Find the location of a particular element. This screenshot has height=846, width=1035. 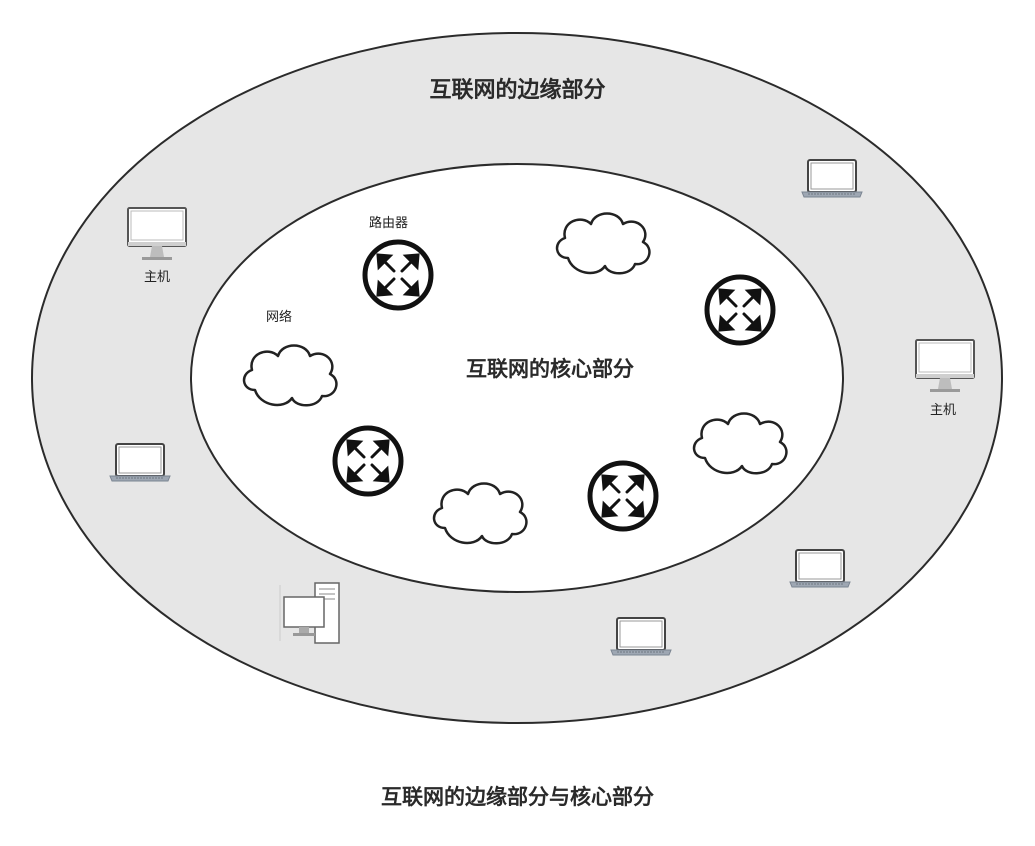

router-label: 路由器 is located at coordinates (389, 223).